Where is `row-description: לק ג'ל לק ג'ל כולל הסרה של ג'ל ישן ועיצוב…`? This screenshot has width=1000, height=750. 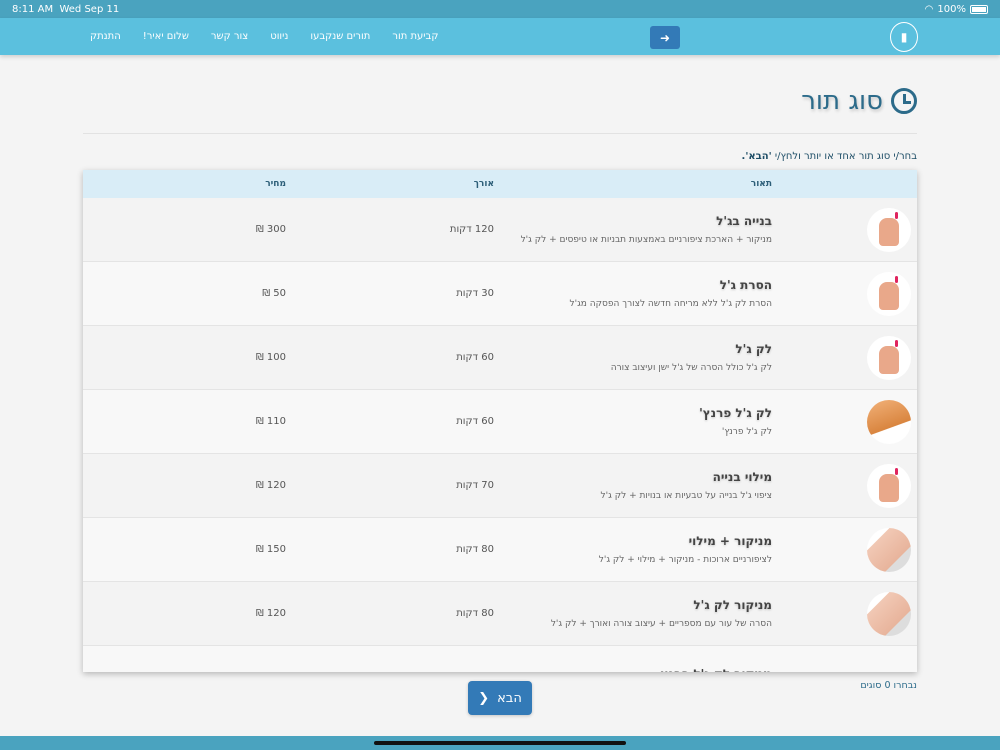 row-description: לק ג'ל לק ג'ל כולל הסרה של ג'ל ישן ועיצוב… is located at coordinates (633, 357).